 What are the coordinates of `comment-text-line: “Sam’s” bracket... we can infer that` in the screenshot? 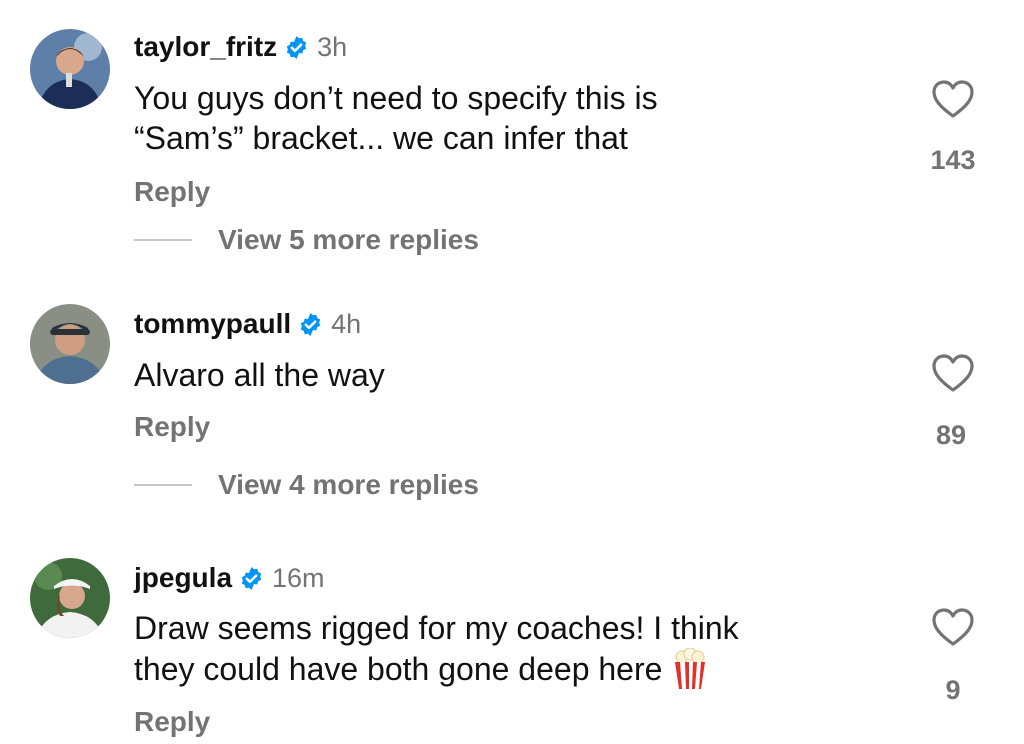 It's located at (381, 138).